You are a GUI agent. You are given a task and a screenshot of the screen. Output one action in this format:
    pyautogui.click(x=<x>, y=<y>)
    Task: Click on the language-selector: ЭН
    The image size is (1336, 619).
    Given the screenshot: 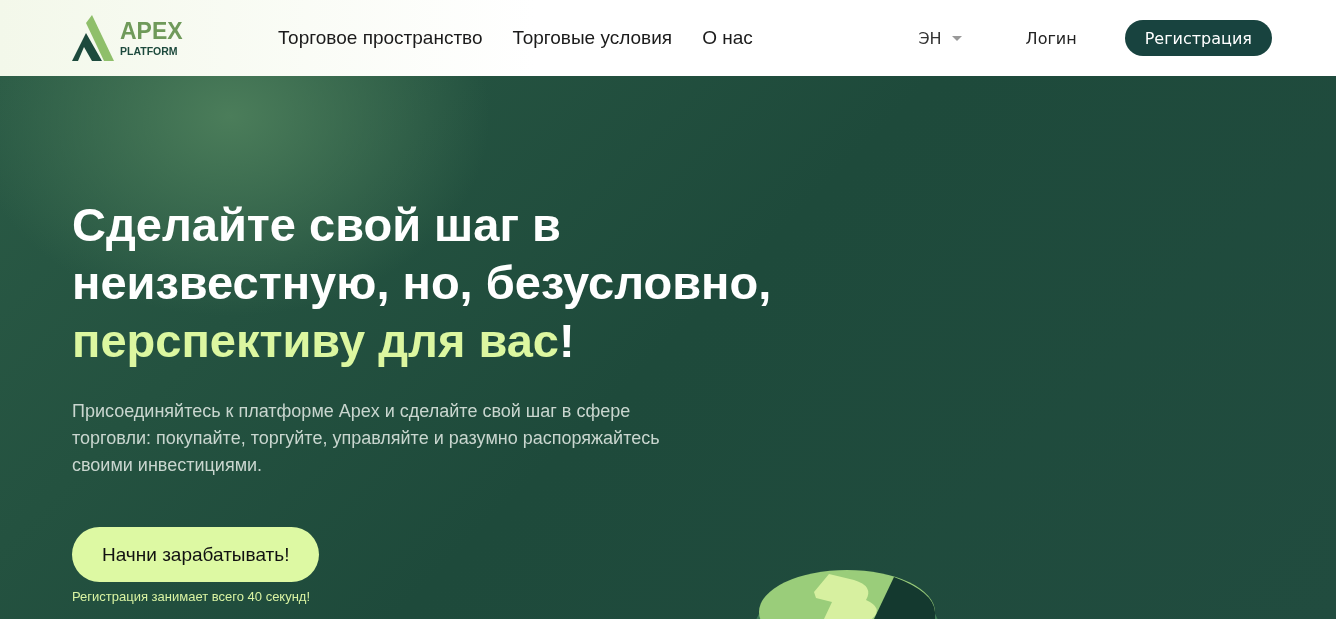 What is the action you would take?
    pyautogui.click(x=940, y=38)
    